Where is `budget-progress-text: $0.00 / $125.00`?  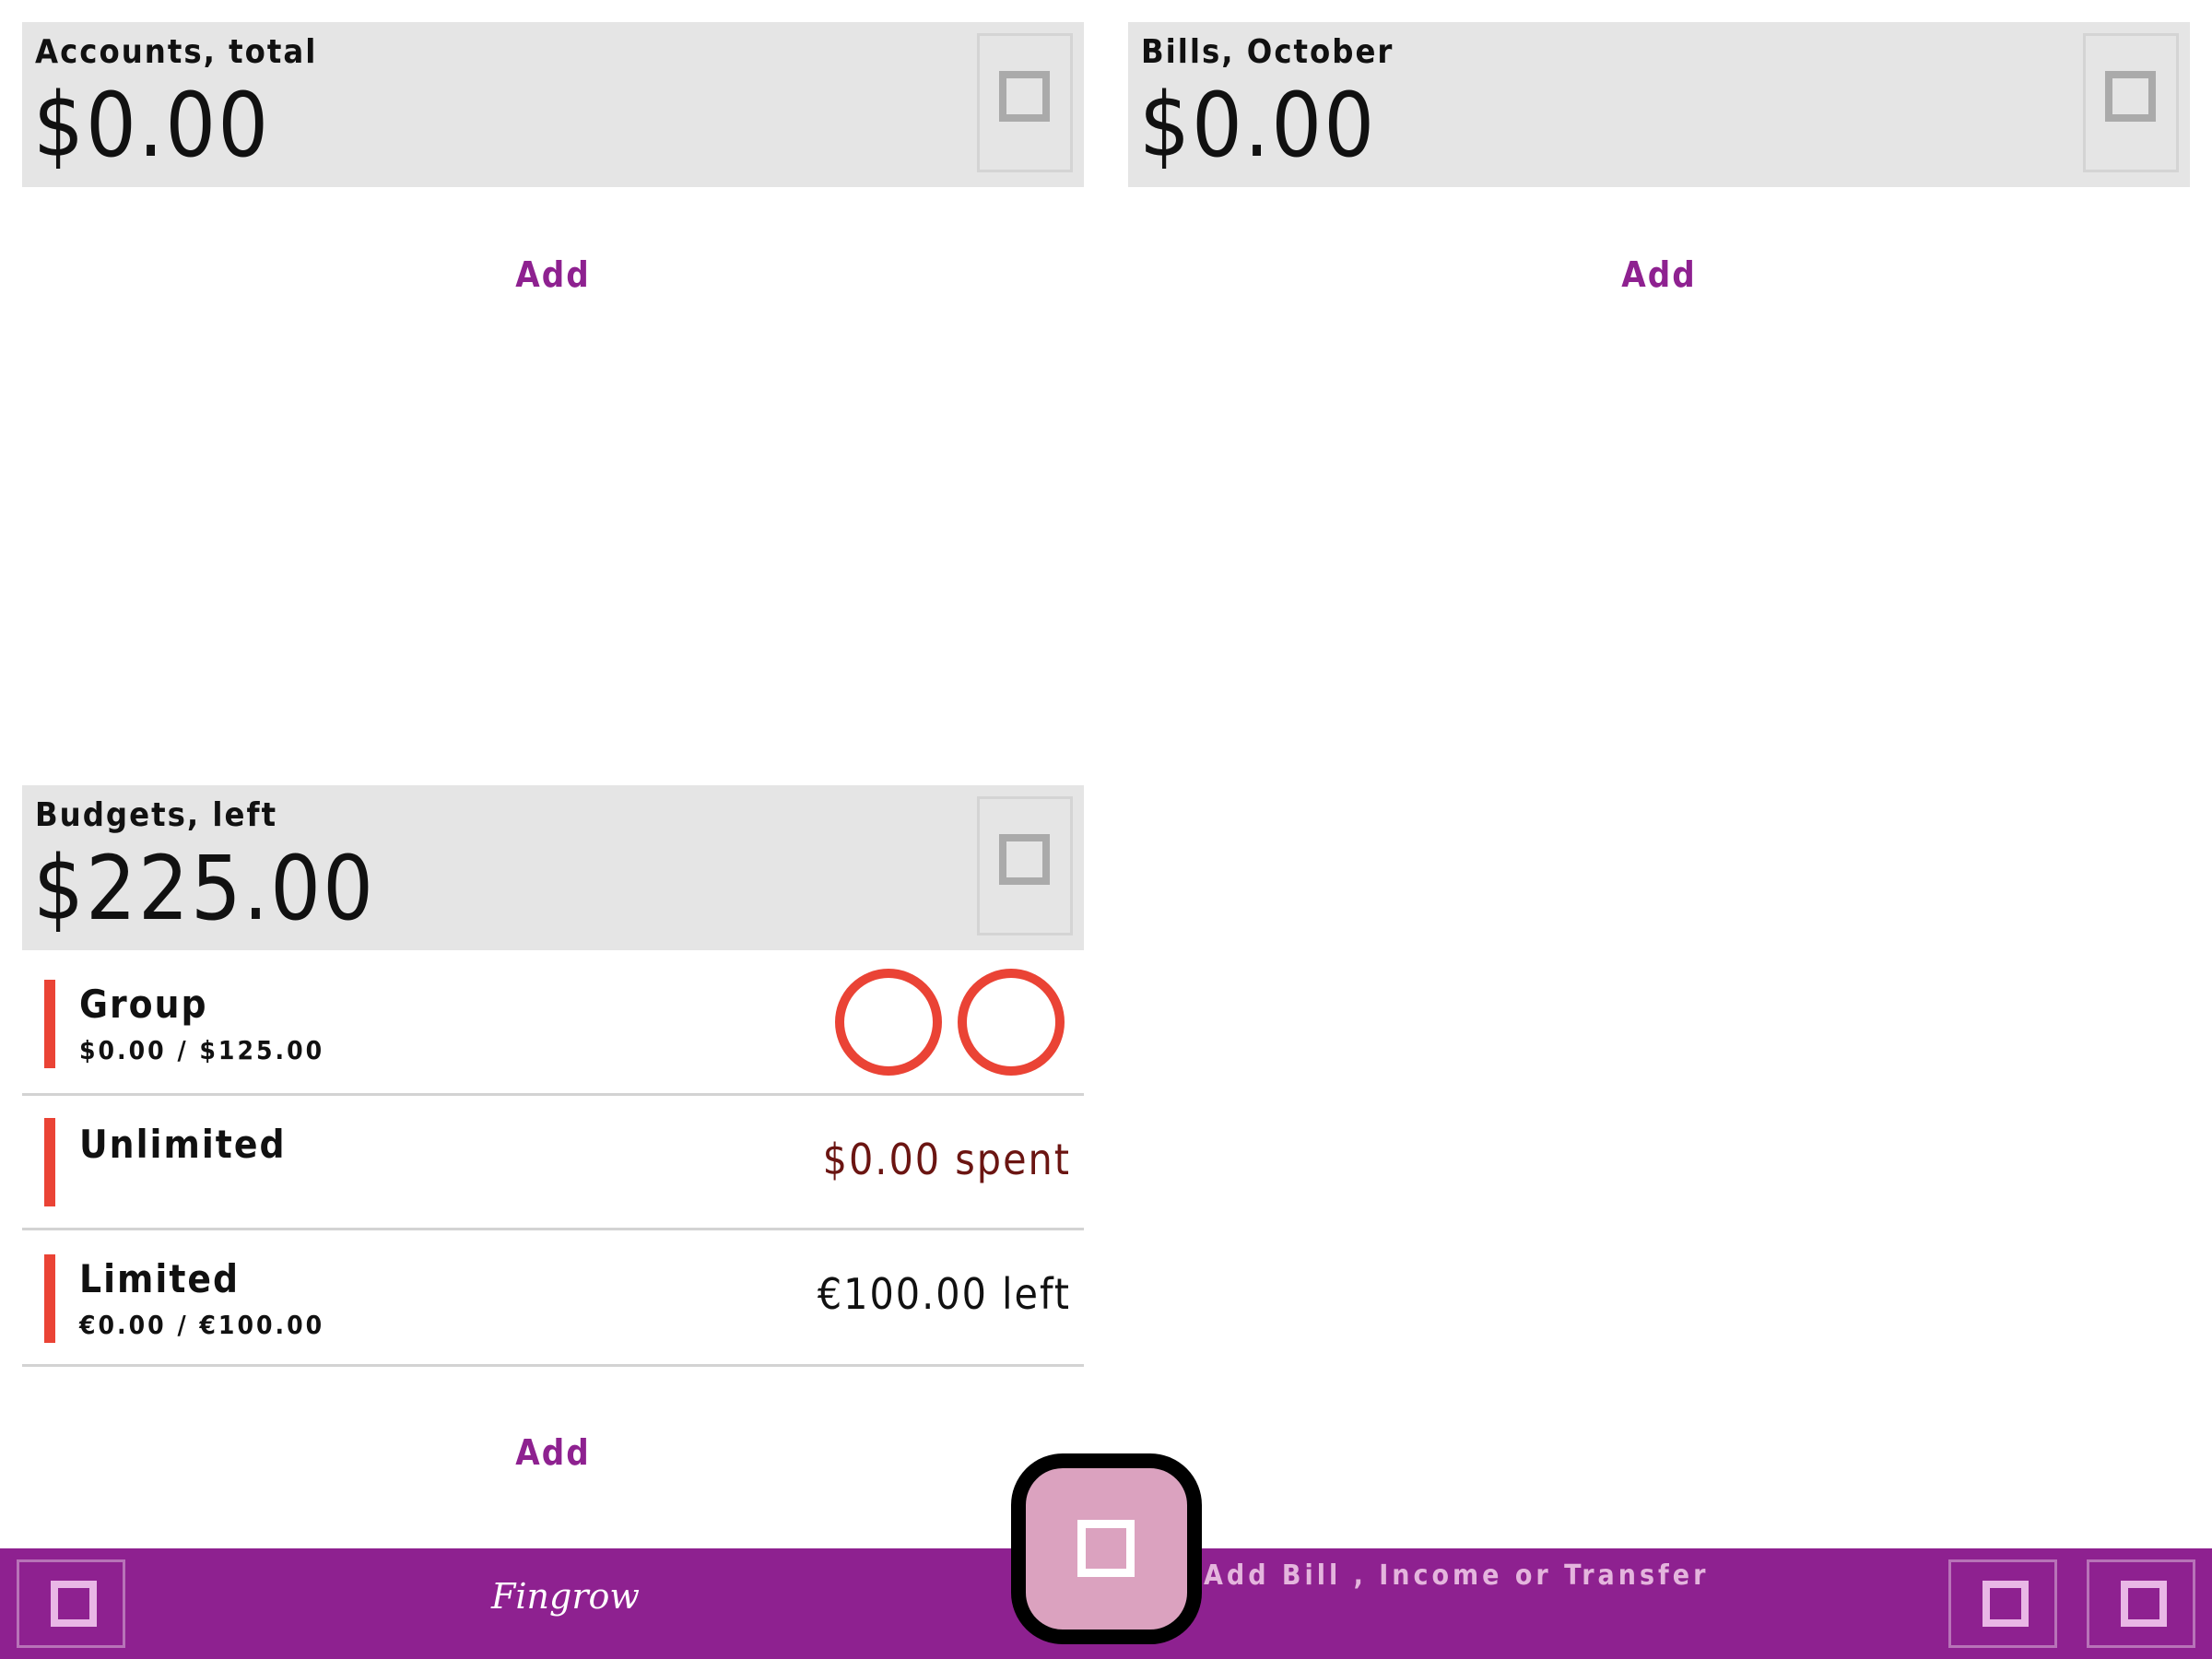
budget-progress-text: $0.00 / $125.00 is located at coordinates (202, 1050).